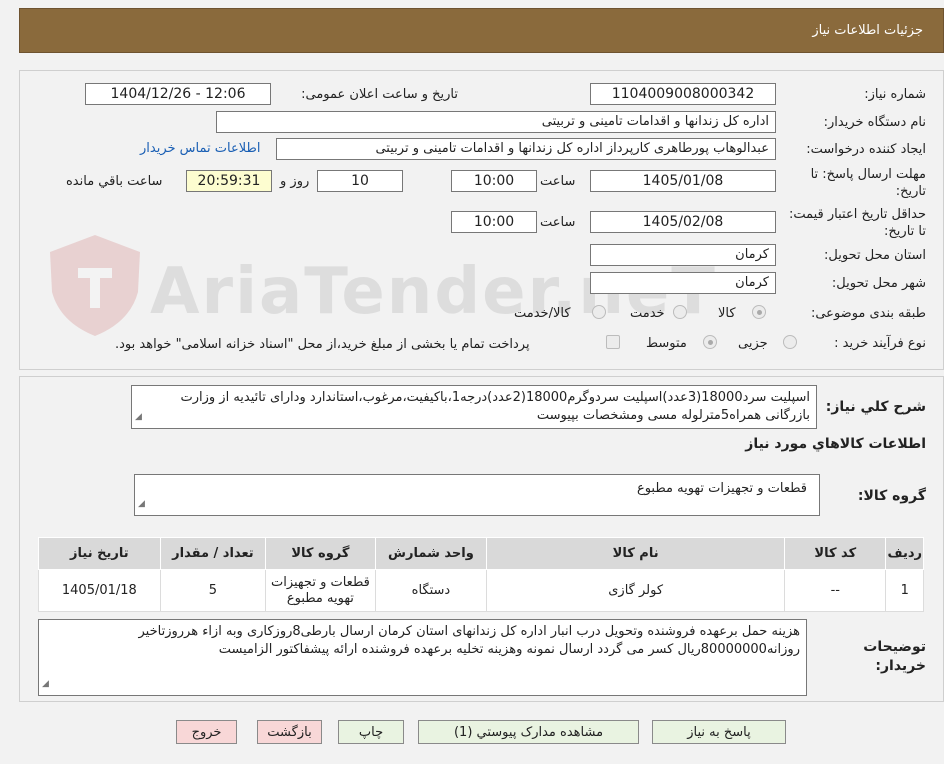 This screenshot has height=764, width=944. Describe the element at coordinates (835, 553) in the screenshot. I see `col-code-header: کد کالا` at that location.